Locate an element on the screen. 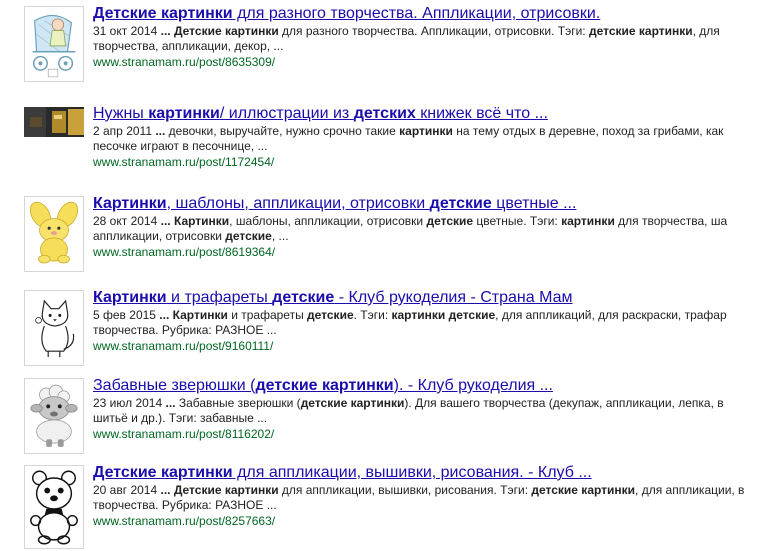 The height and width of the screenshot is (551, 776). text-segment: девочки, выручайте, нужно срочно такие is located at coordinates (282, 131).